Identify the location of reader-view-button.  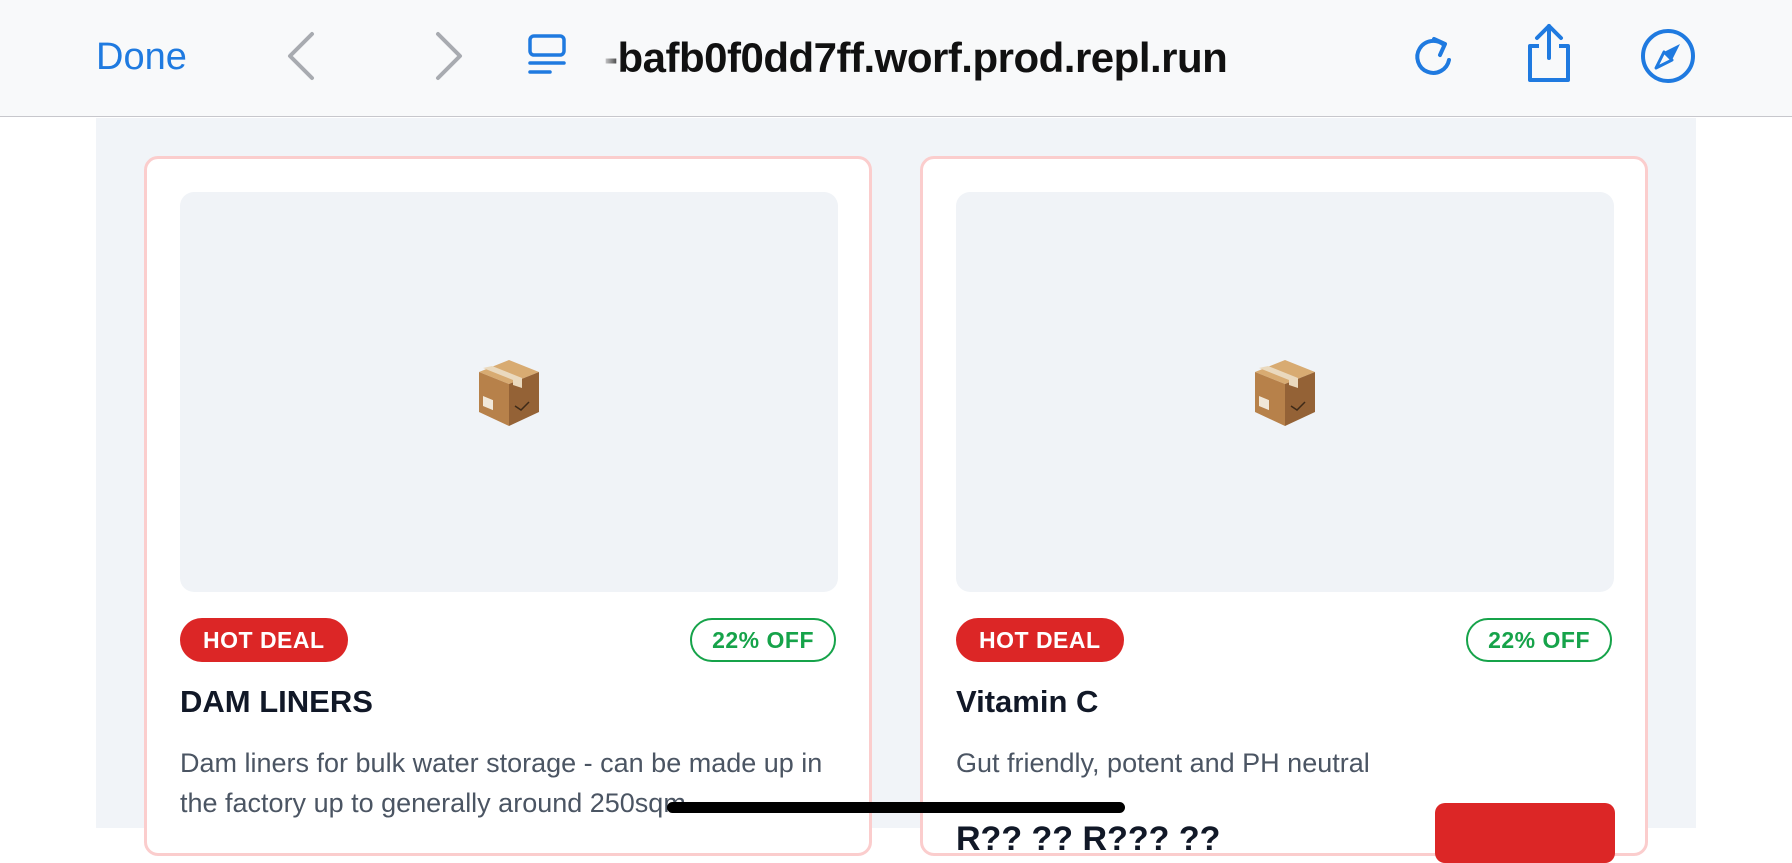
(549, 57).